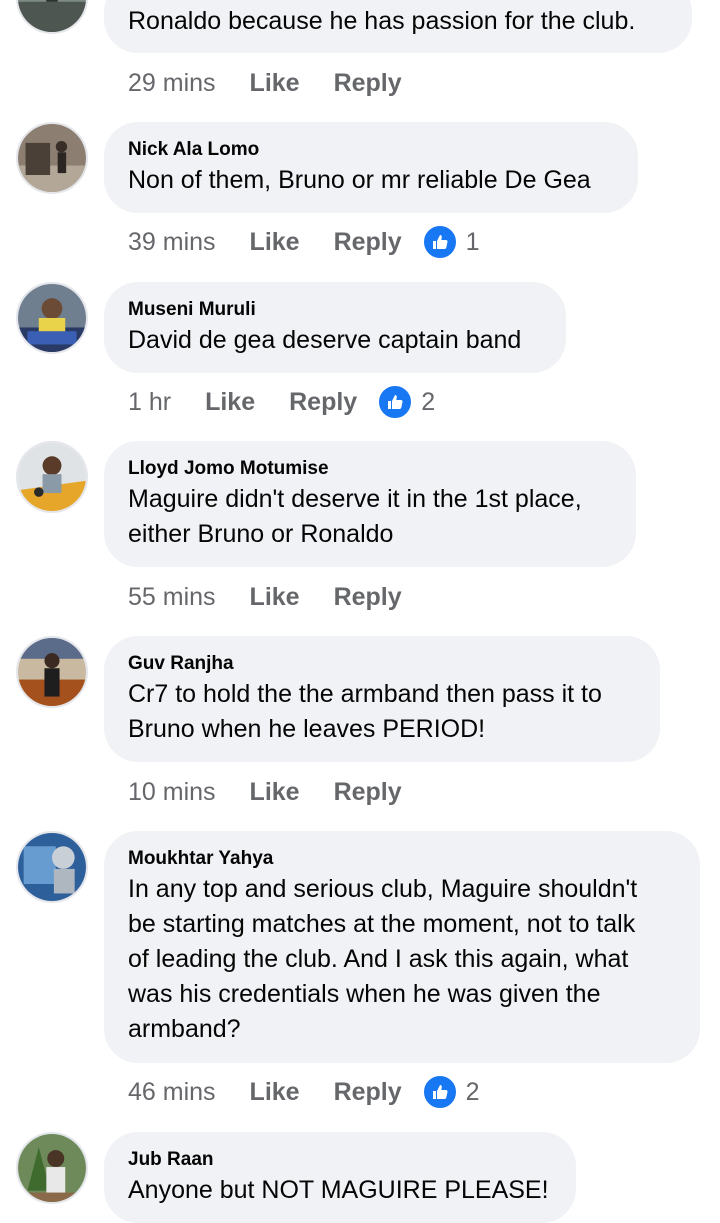  Describe the element at coordinates (325, 340) in the screenshot. I see `comment-text: David de gea deserve captain band` at that location.